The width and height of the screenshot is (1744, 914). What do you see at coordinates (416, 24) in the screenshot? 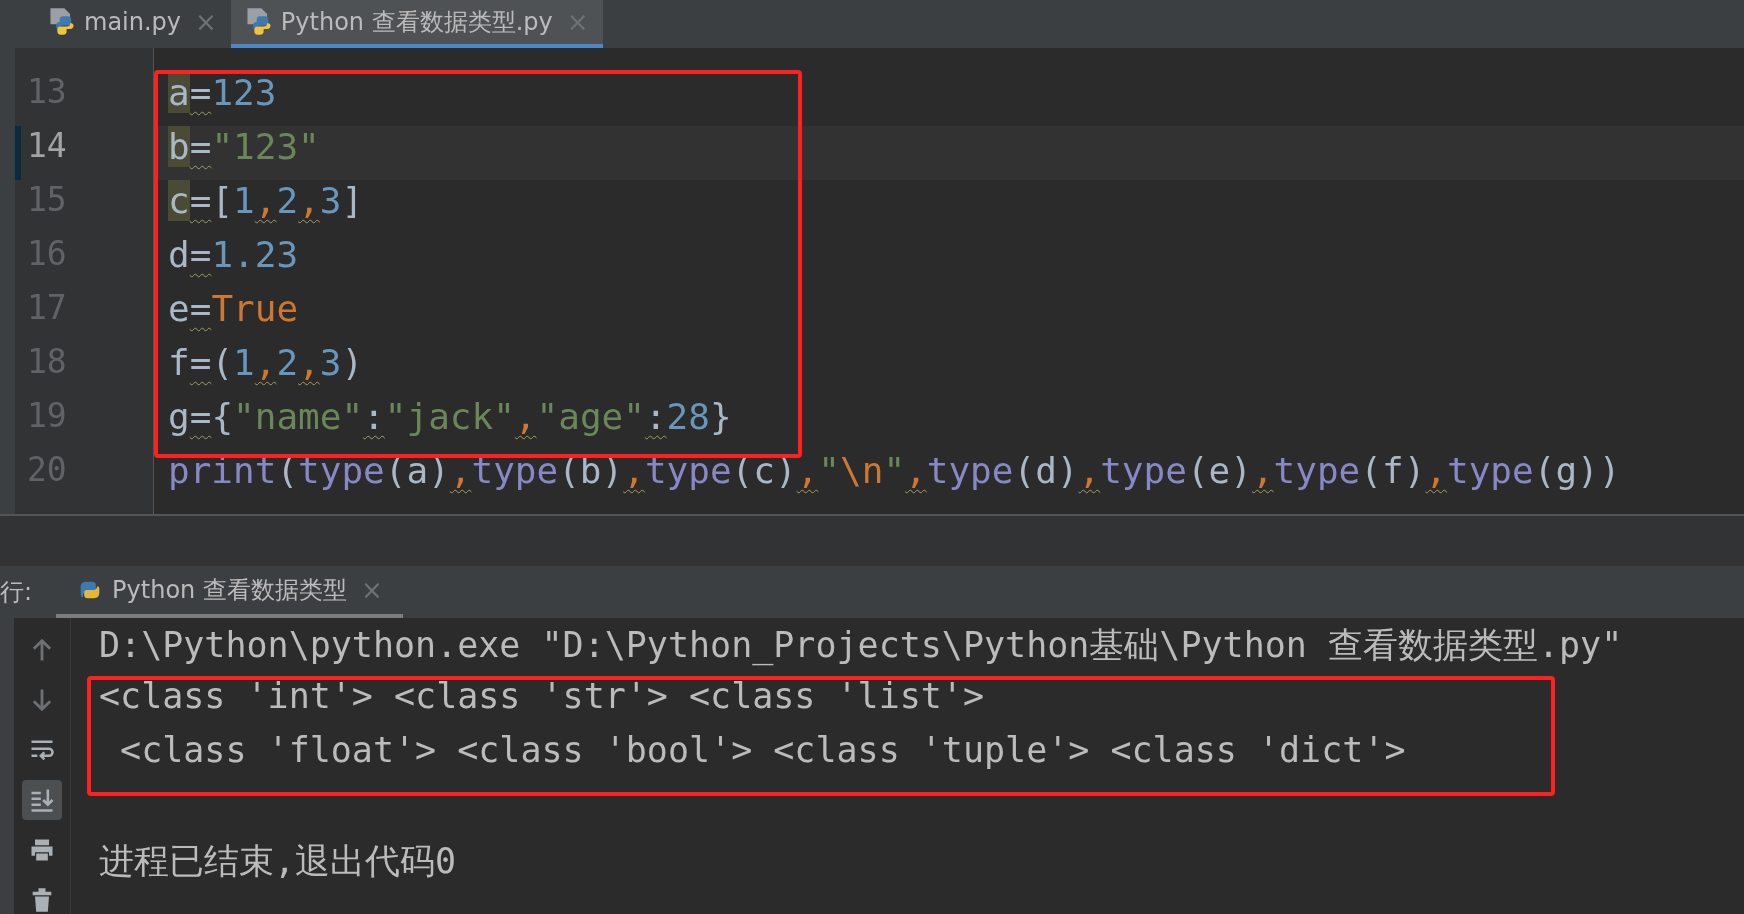
I see `editor-tab: Python 查看数据类型.py ×` at bounding box center [416, 24].